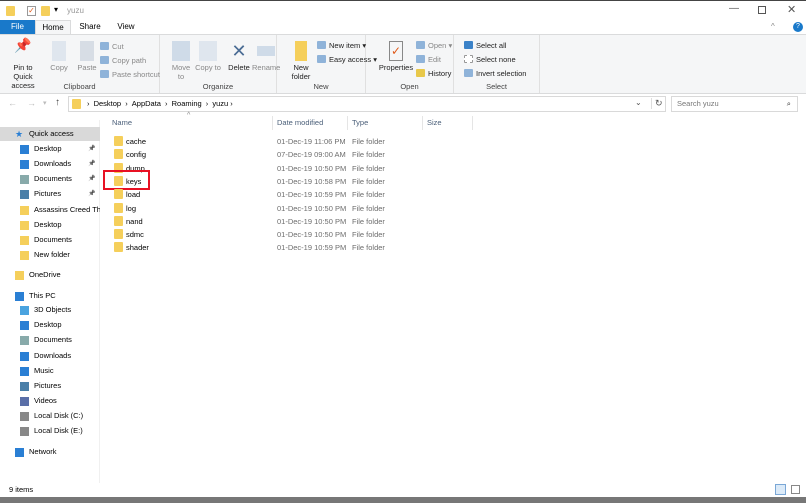  I want to click on new-folder-button: New folder, so click(301, 61).